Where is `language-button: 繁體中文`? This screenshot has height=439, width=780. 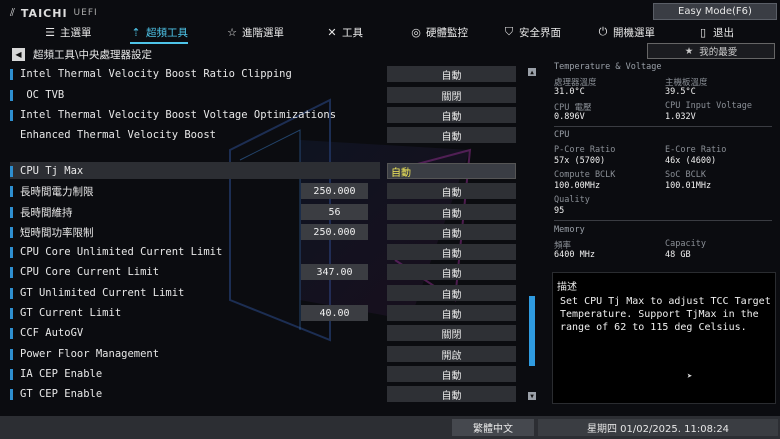 language-button: 繁體中文 is located at coordinates (493, 427).